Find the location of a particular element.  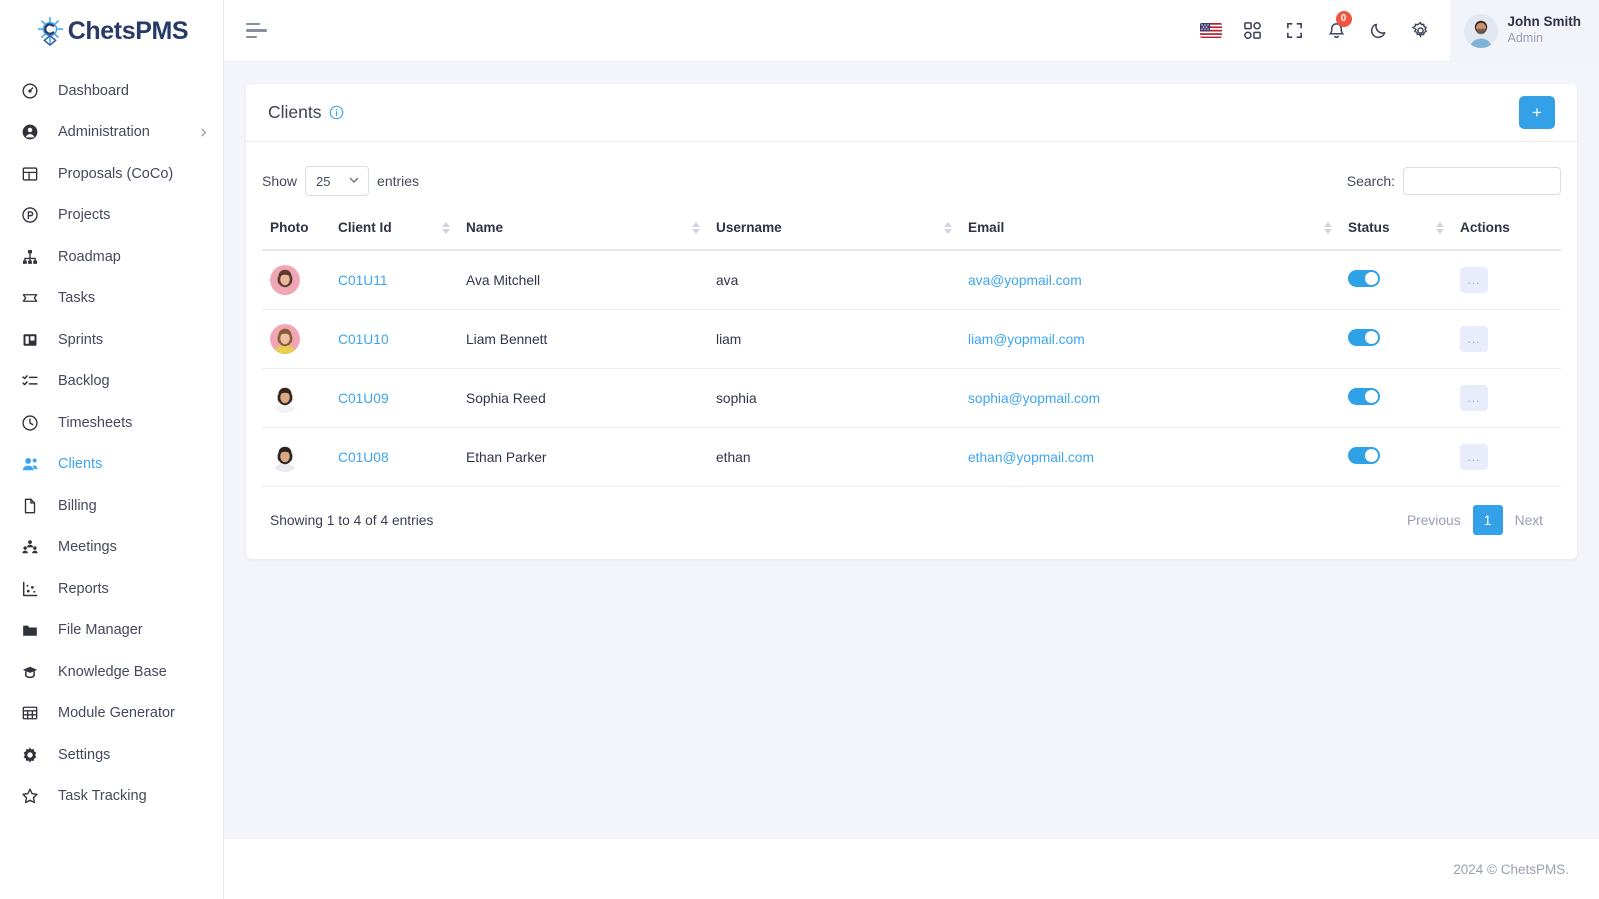

cell-email: sophia@yopmail.com is located at coordinates (1150, 398).